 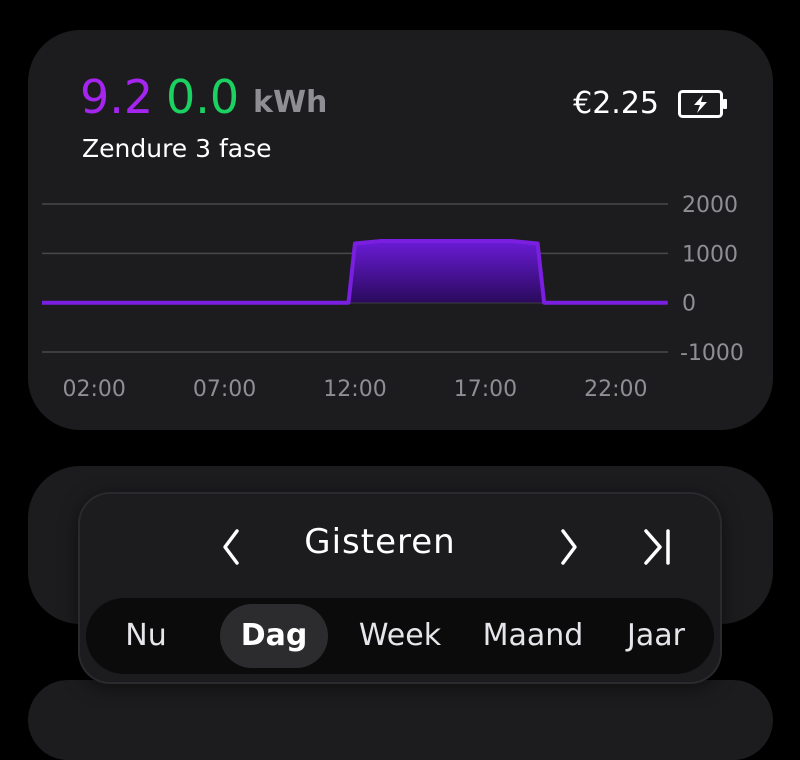 What do you see at coordinates (615, 389) in the screenshot?
I see `x-tick-label: 22:00` at bounding box center [615, 389].